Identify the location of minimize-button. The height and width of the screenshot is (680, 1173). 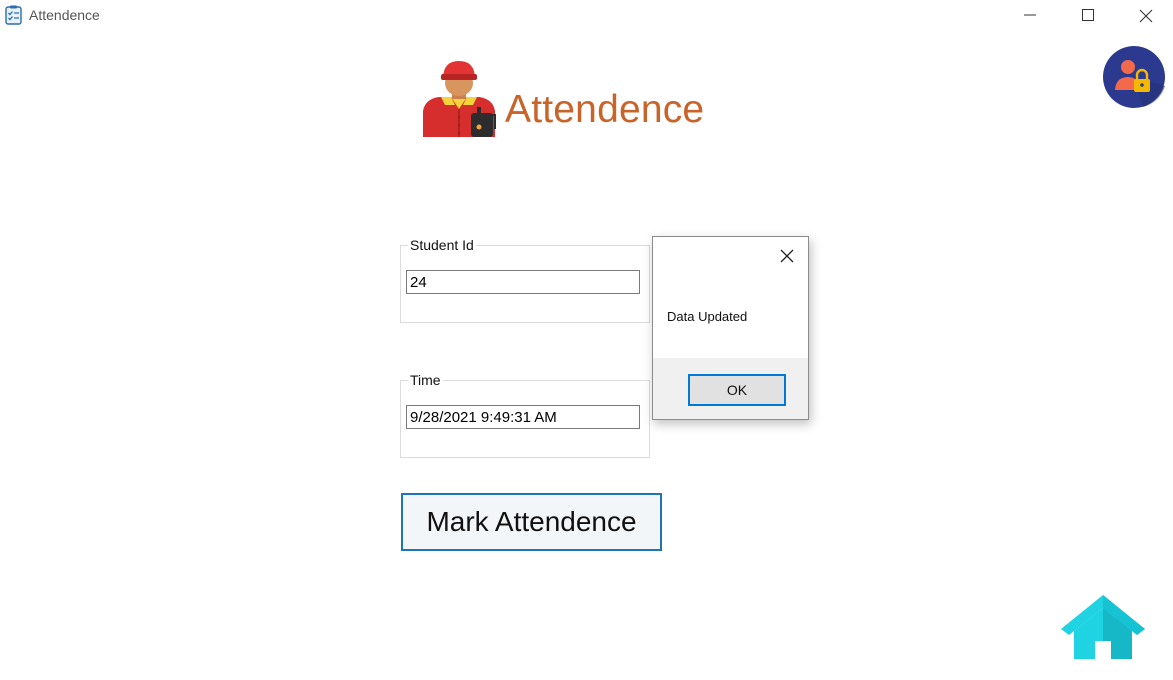
(1030, 16).